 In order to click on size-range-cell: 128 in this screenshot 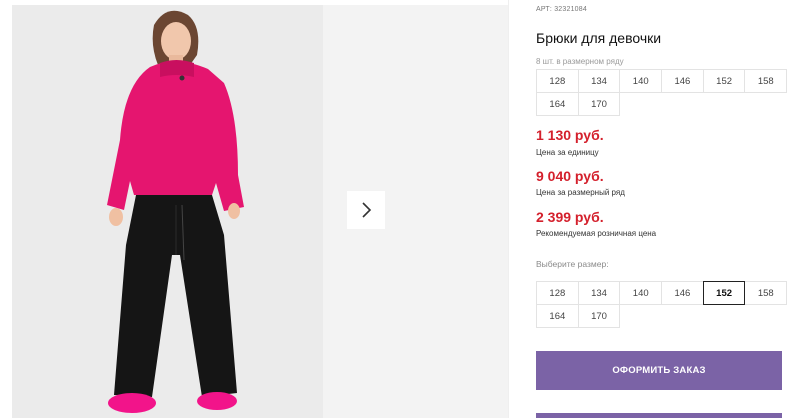, I will do `click(557, 81)`.